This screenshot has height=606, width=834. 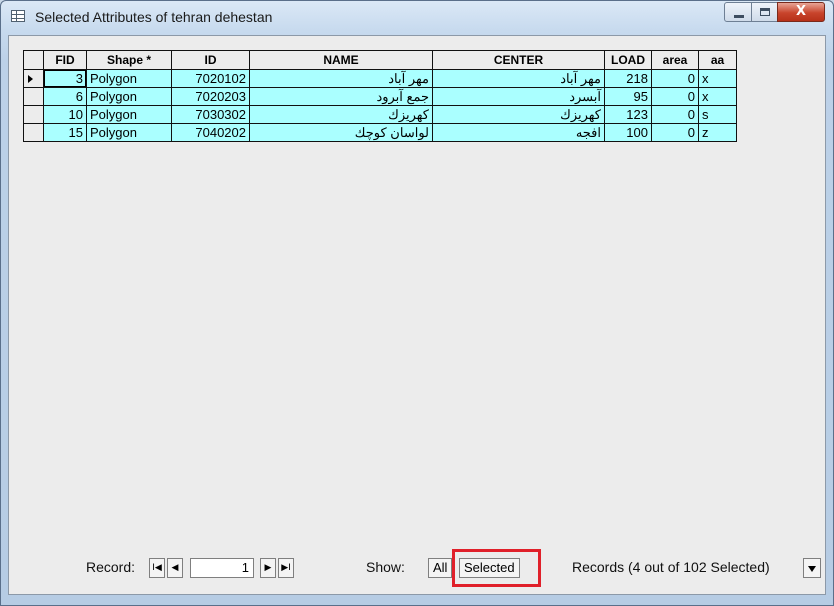 I want to click on column-header: aa, so click(x=717, y=60).